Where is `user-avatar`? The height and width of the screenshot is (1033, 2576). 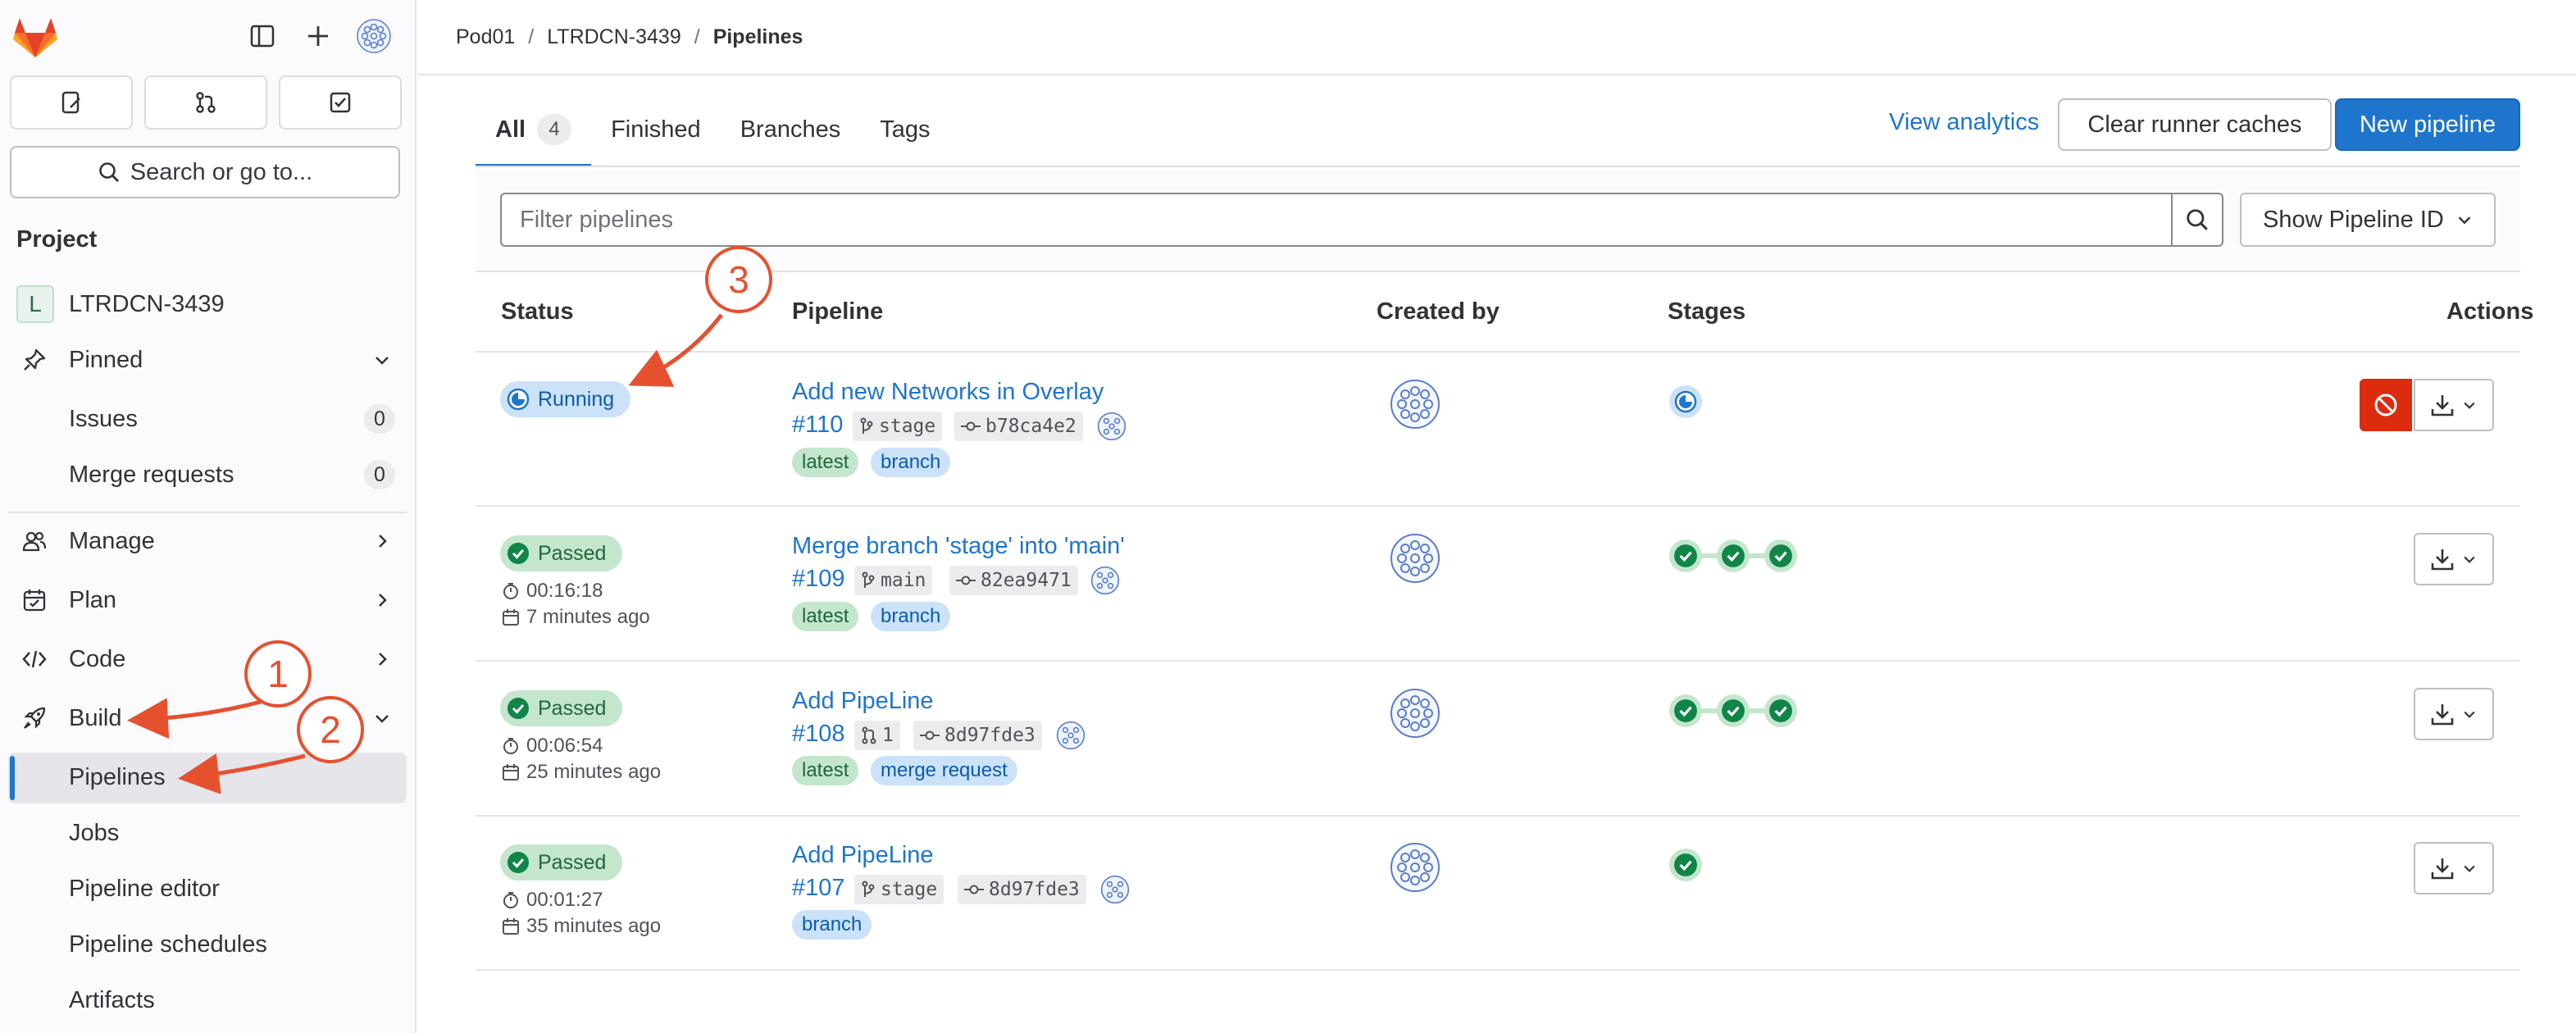 user-avatar is located at coordinates (374, 36).